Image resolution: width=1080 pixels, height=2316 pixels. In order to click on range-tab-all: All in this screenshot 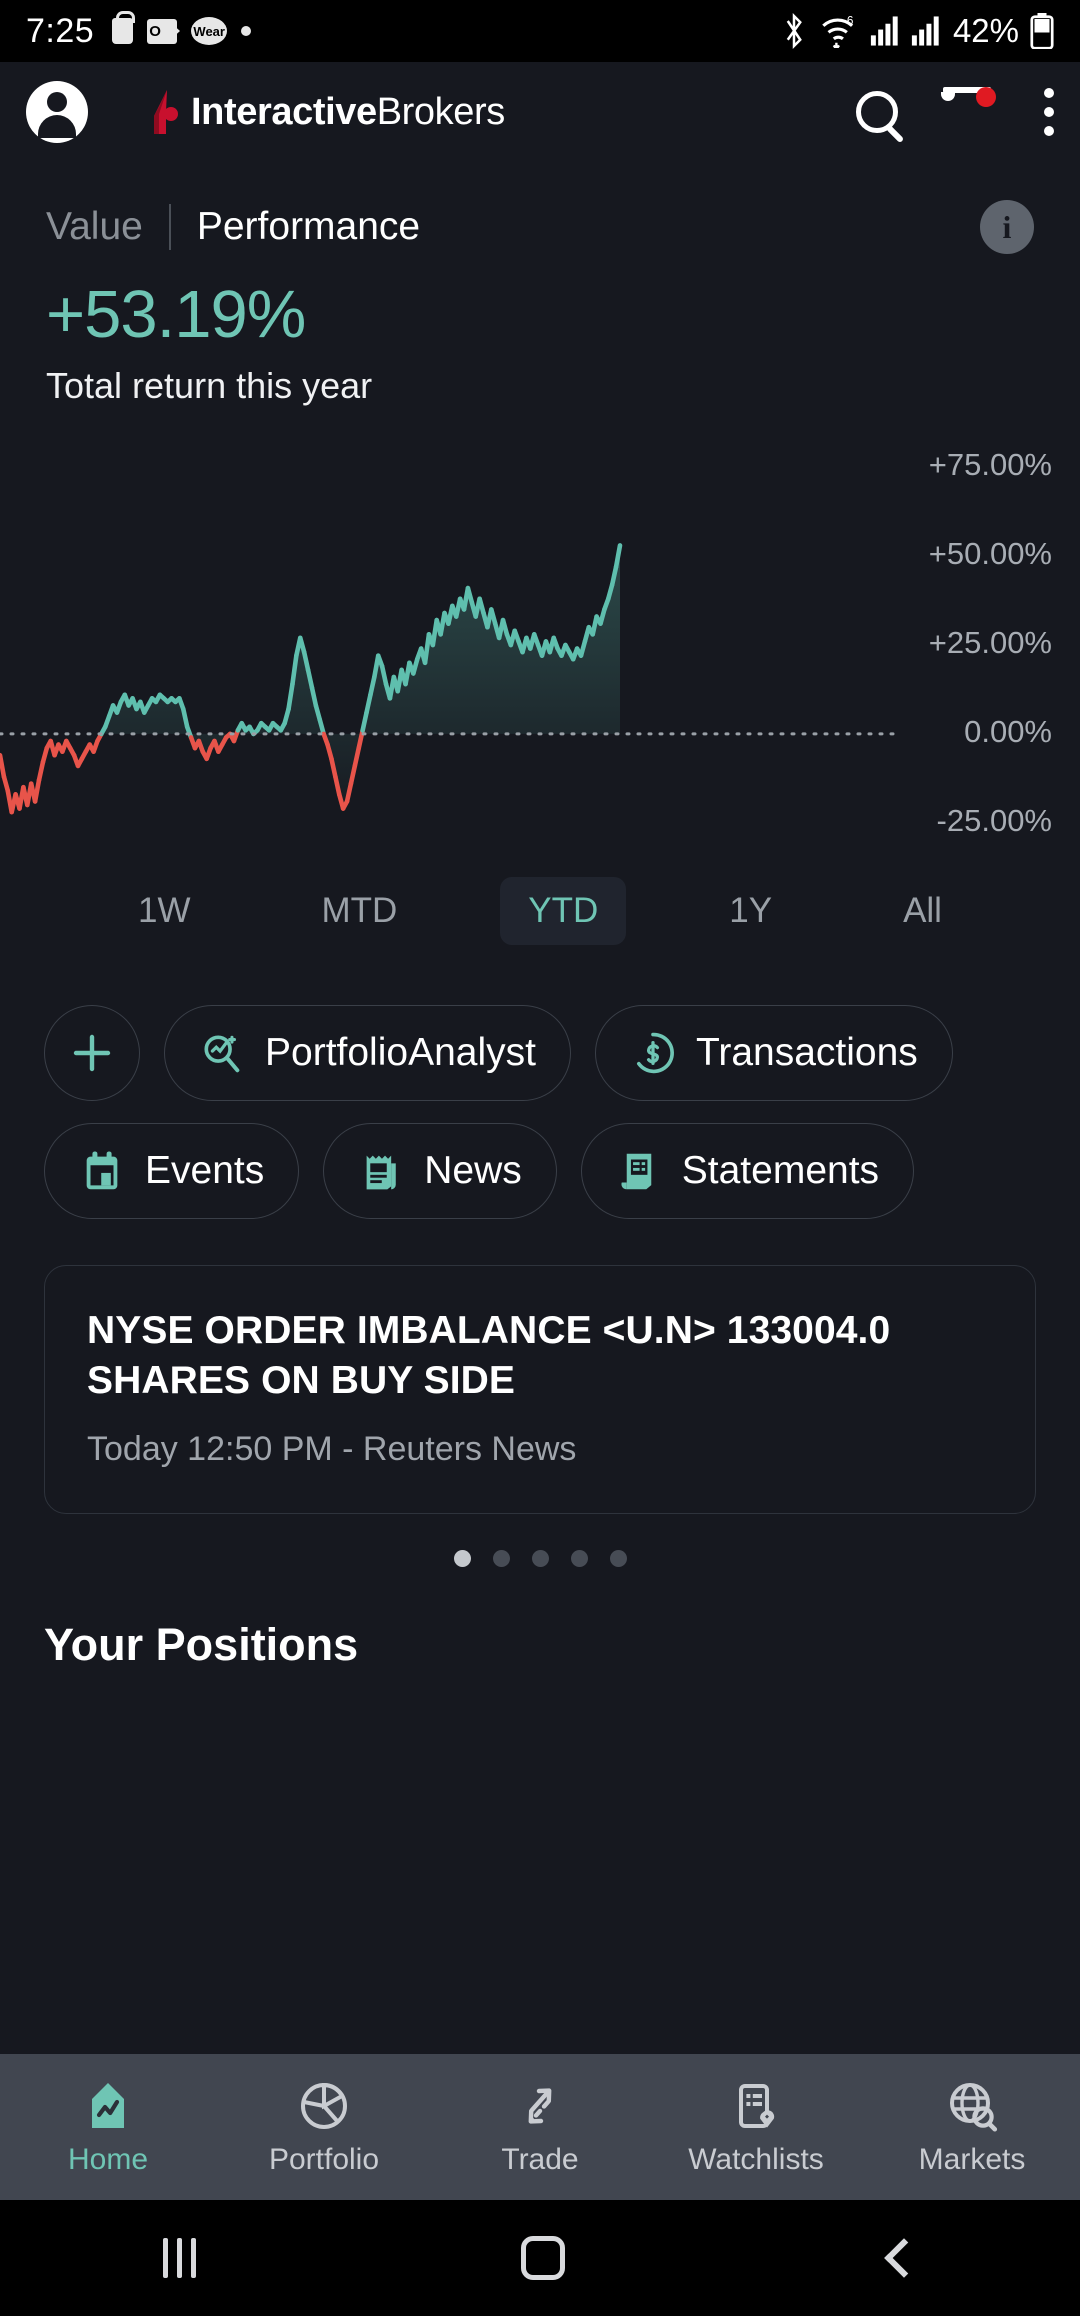, I will do `click(922, 911)`.